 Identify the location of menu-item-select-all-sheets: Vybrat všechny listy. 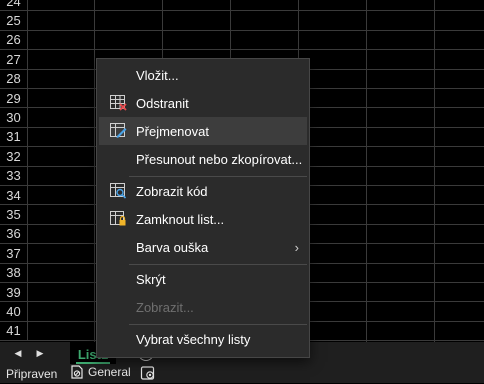
(203, 339).